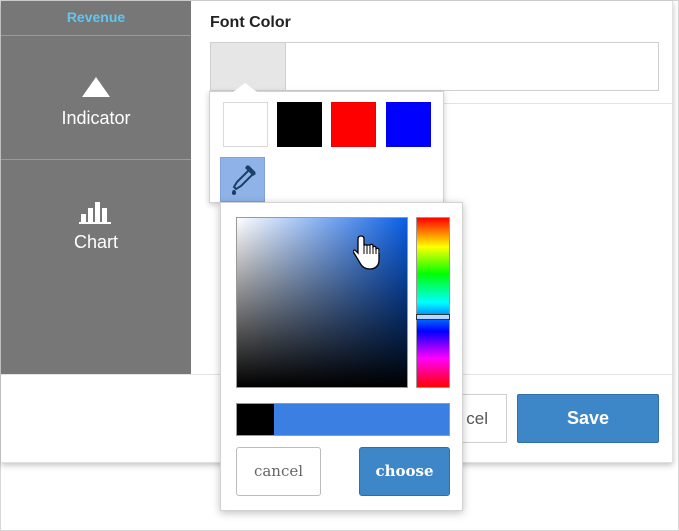 The height and width of the screenshot is (531, 679). I want to click on hand-cursor-icon, so click(367, 253).